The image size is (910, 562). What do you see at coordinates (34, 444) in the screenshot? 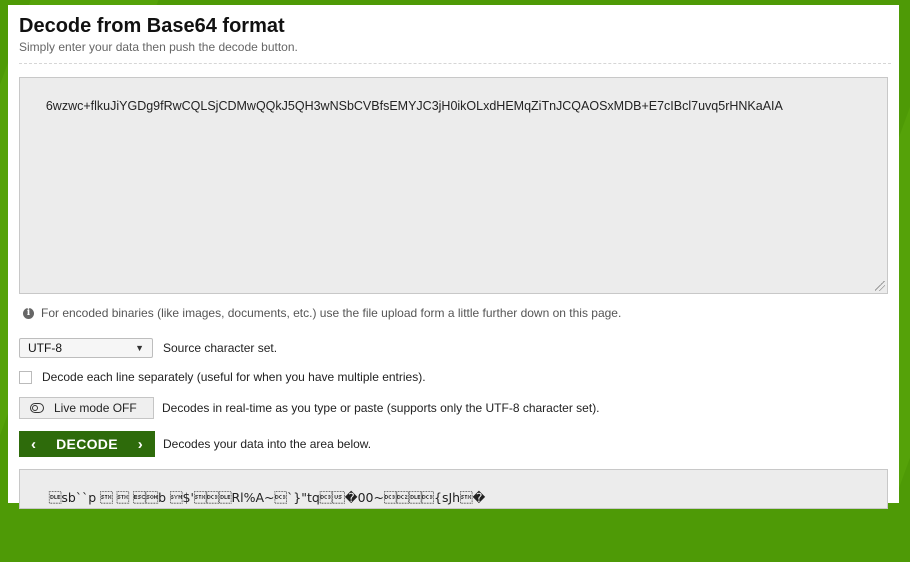
I see `chevron-left-icon: ‹` at bounding box center [34, 444].